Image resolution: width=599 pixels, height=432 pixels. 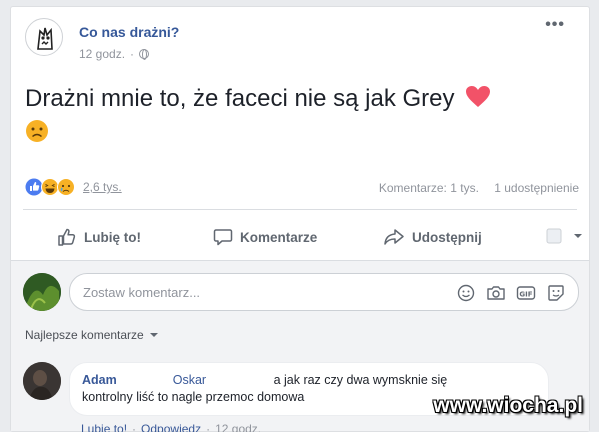 What do you see at coordinates (99, 380) in the screenshot?
I see `comment-author: Adam` at bounding box center [99, 380].